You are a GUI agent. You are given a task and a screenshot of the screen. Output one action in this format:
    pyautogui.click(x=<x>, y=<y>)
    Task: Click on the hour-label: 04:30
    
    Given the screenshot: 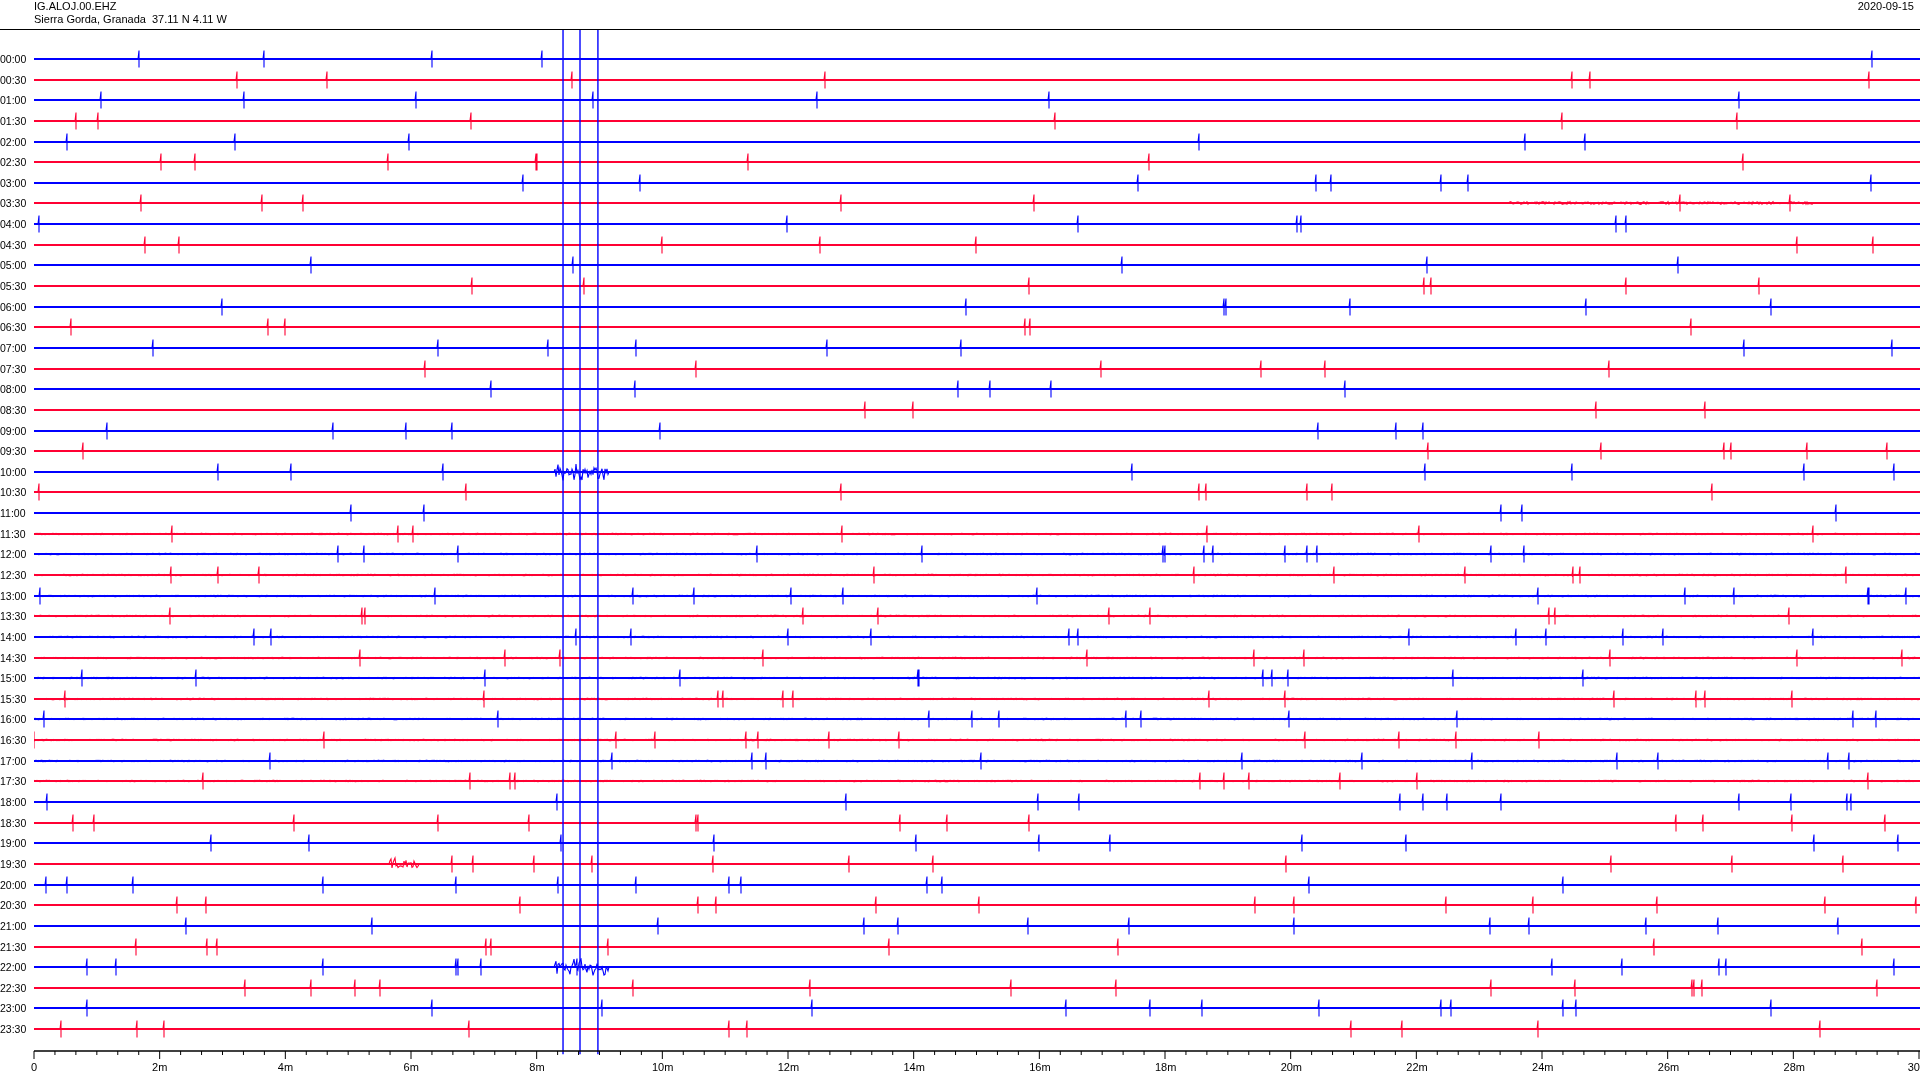 What is the action you would take?
    pyautogui.click(x=14, y=244)
    